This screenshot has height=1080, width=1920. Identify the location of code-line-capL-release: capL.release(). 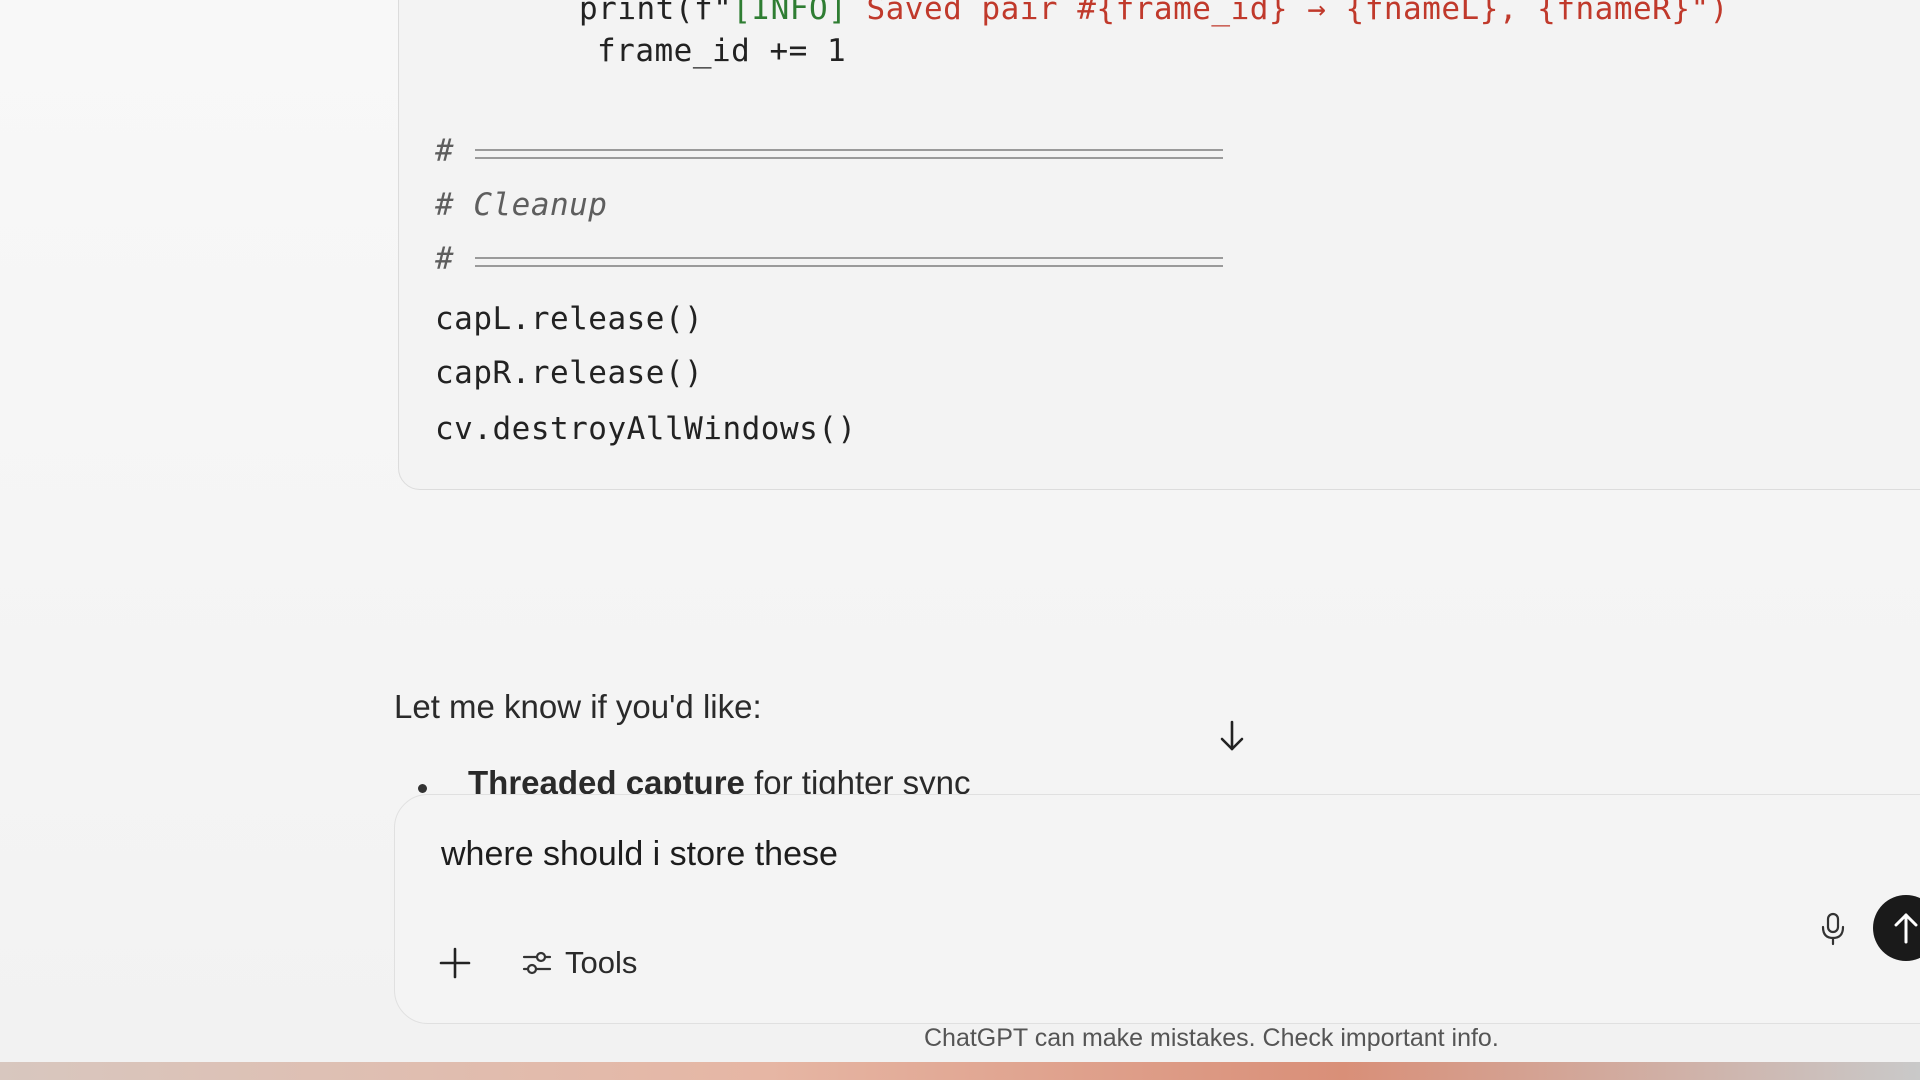
(569, 319).